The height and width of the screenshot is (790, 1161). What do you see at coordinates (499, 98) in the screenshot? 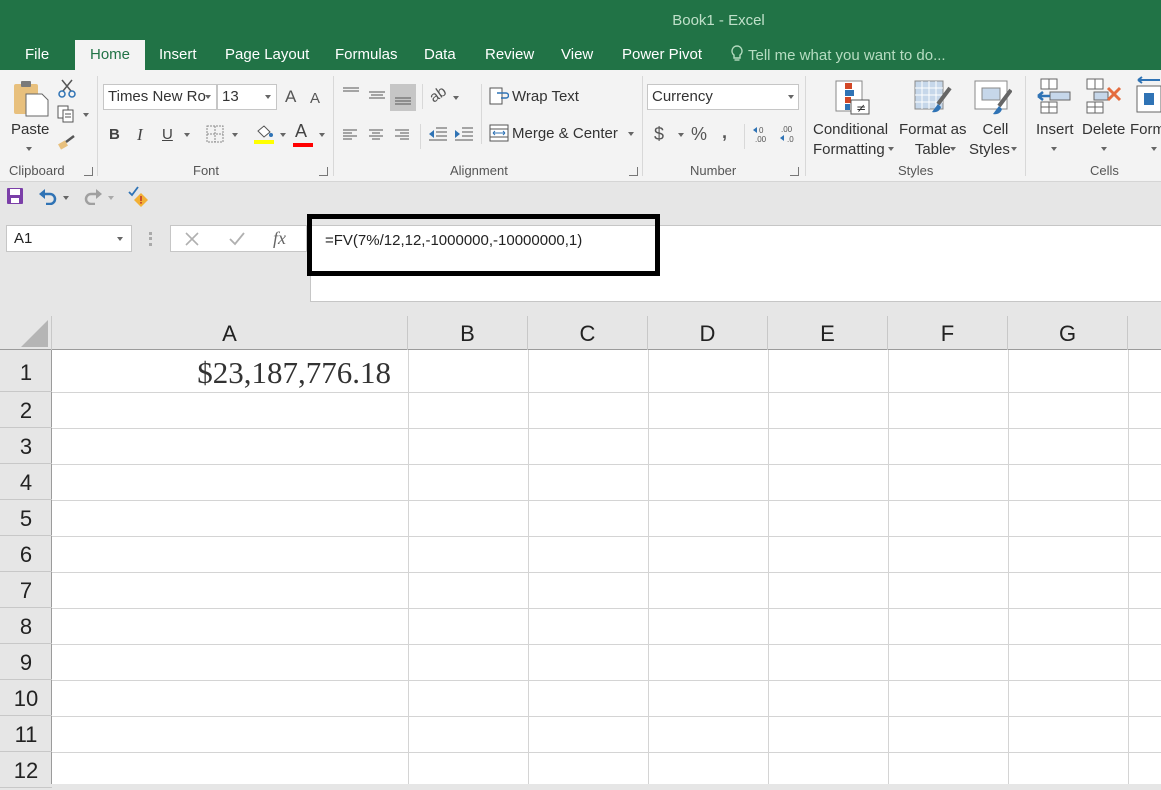
I see `wrap-text-icon` at bounding box center [499, 98].